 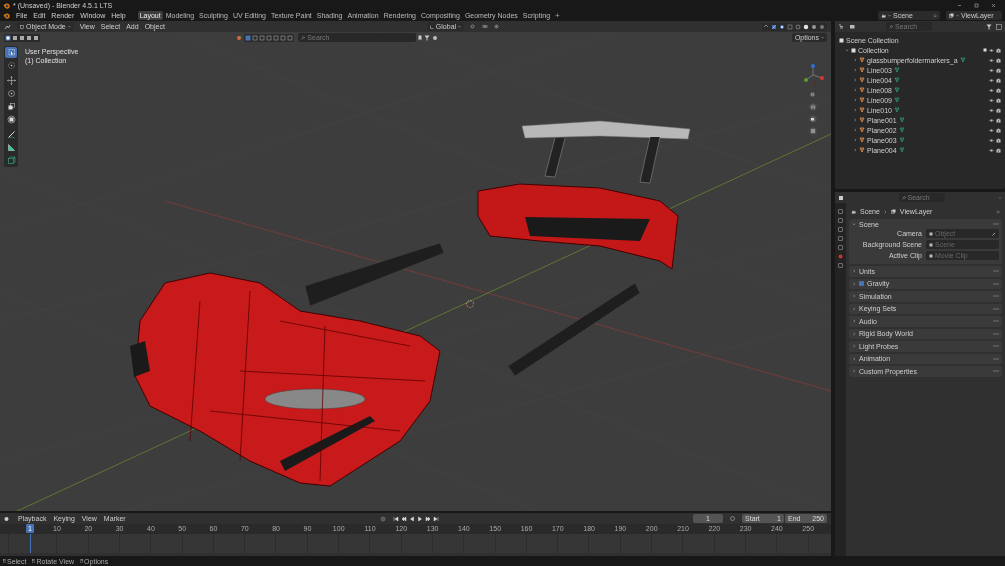 What do you see at coordinates (11, 147) in the screenshot?
I see `measure-tool-button` at bounding box center [11, 147].